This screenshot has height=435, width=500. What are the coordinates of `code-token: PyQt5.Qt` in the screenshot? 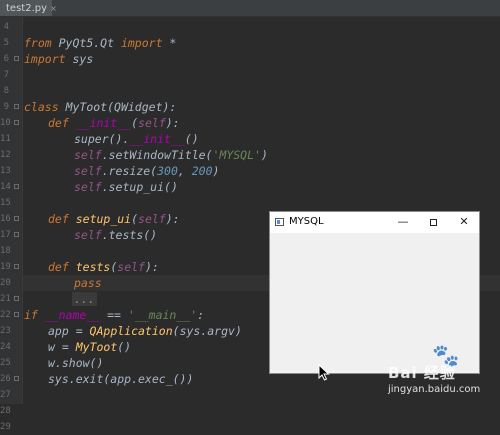 It's located at (86, 43).